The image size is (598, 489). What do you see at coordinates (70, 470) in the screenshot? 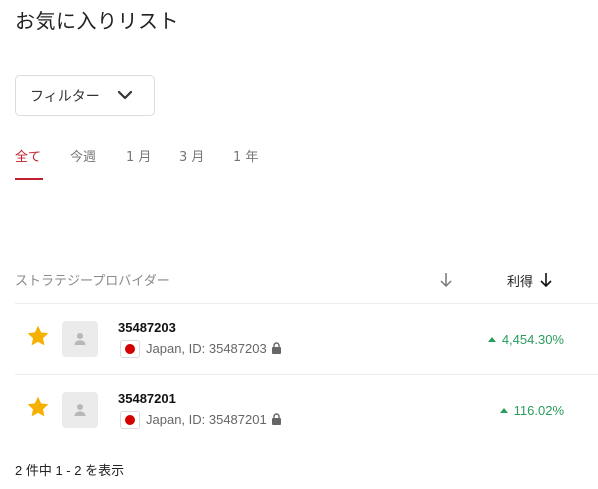
I see `pagination-summary: 2 件中 1 - 2 を表示` at bounding box center [70, 470].